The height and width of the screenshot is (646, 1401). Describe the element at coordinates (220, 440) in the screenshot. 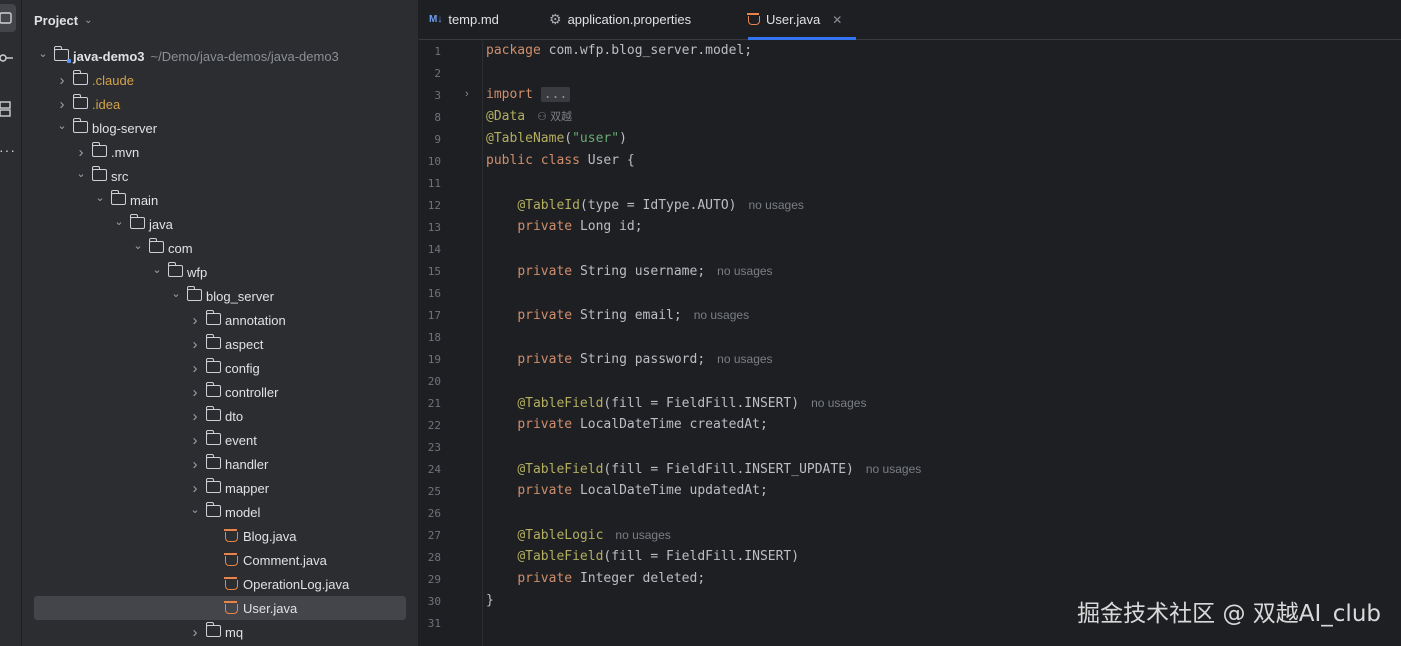

I see `tree-folder-item: › event` at that location.